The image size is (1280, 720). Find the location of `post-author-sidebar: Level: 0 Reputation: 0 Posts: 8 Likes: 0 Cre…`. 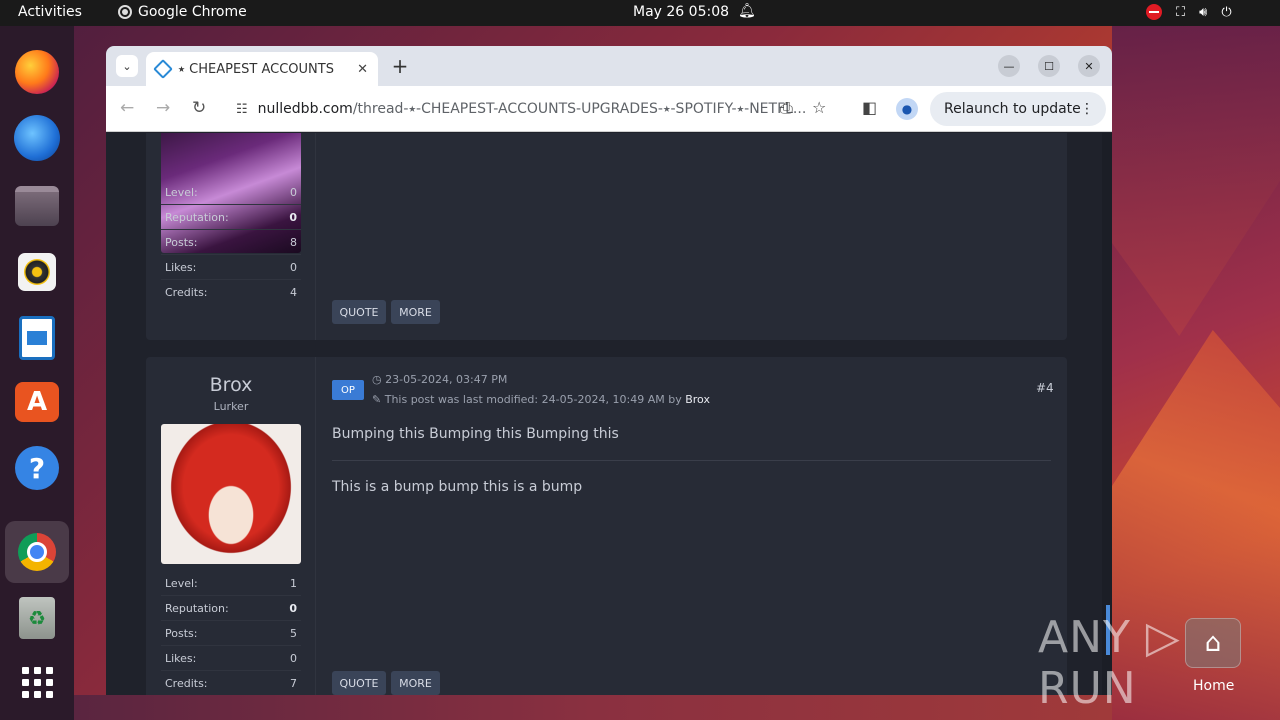

post-author-sidebar: Level: 0 Reputation: 0 Posts: 8 Likes: 0 Cre… is located at coordinates (231, 236).